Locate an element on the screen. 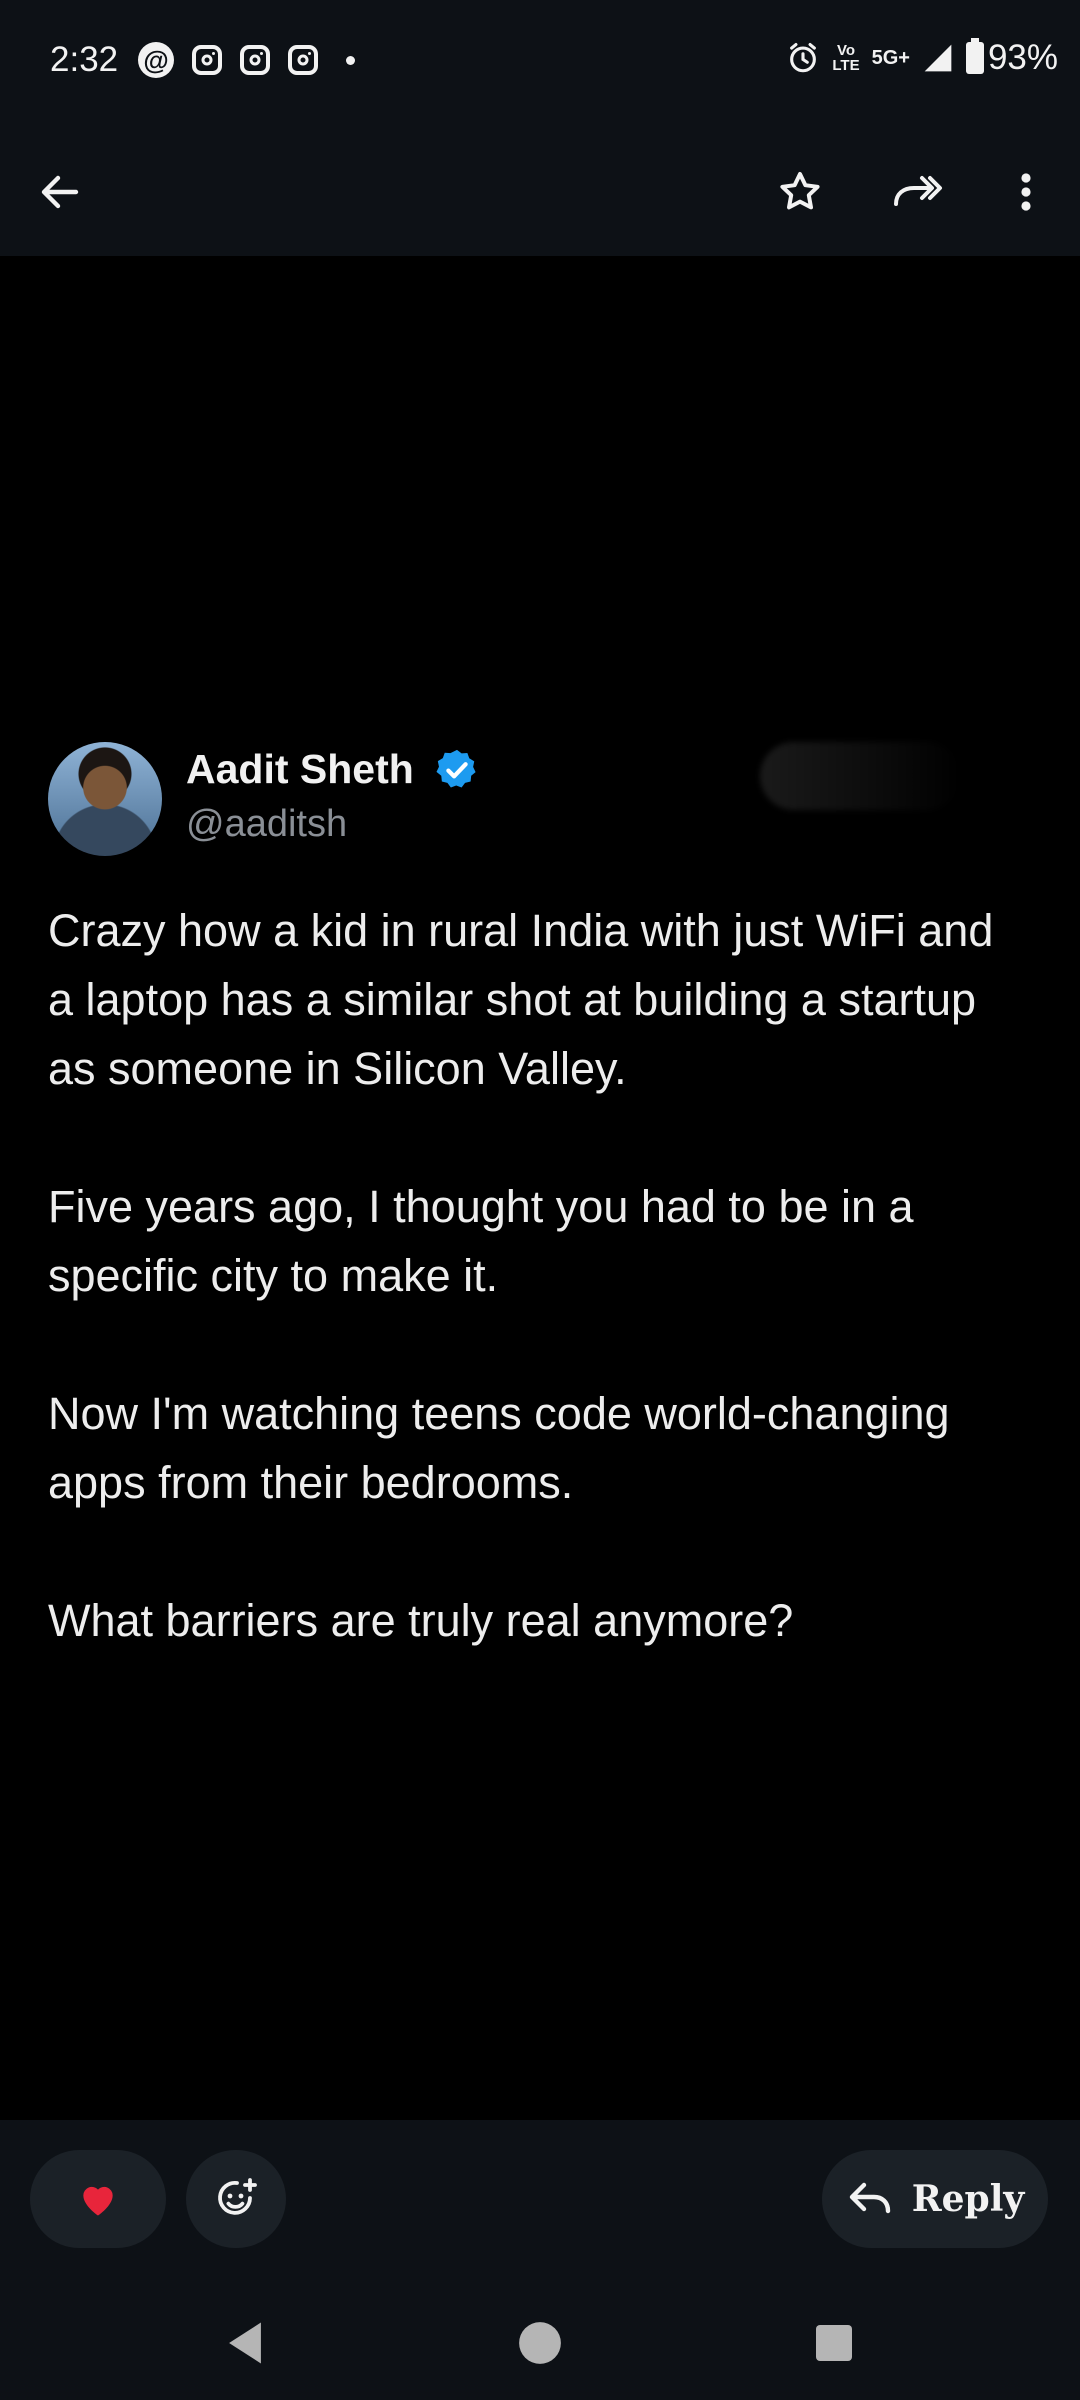 Image resolution: width=1080 pixels, height=2400 pixels. star-outline-icon is located at coordinates (800, 191).